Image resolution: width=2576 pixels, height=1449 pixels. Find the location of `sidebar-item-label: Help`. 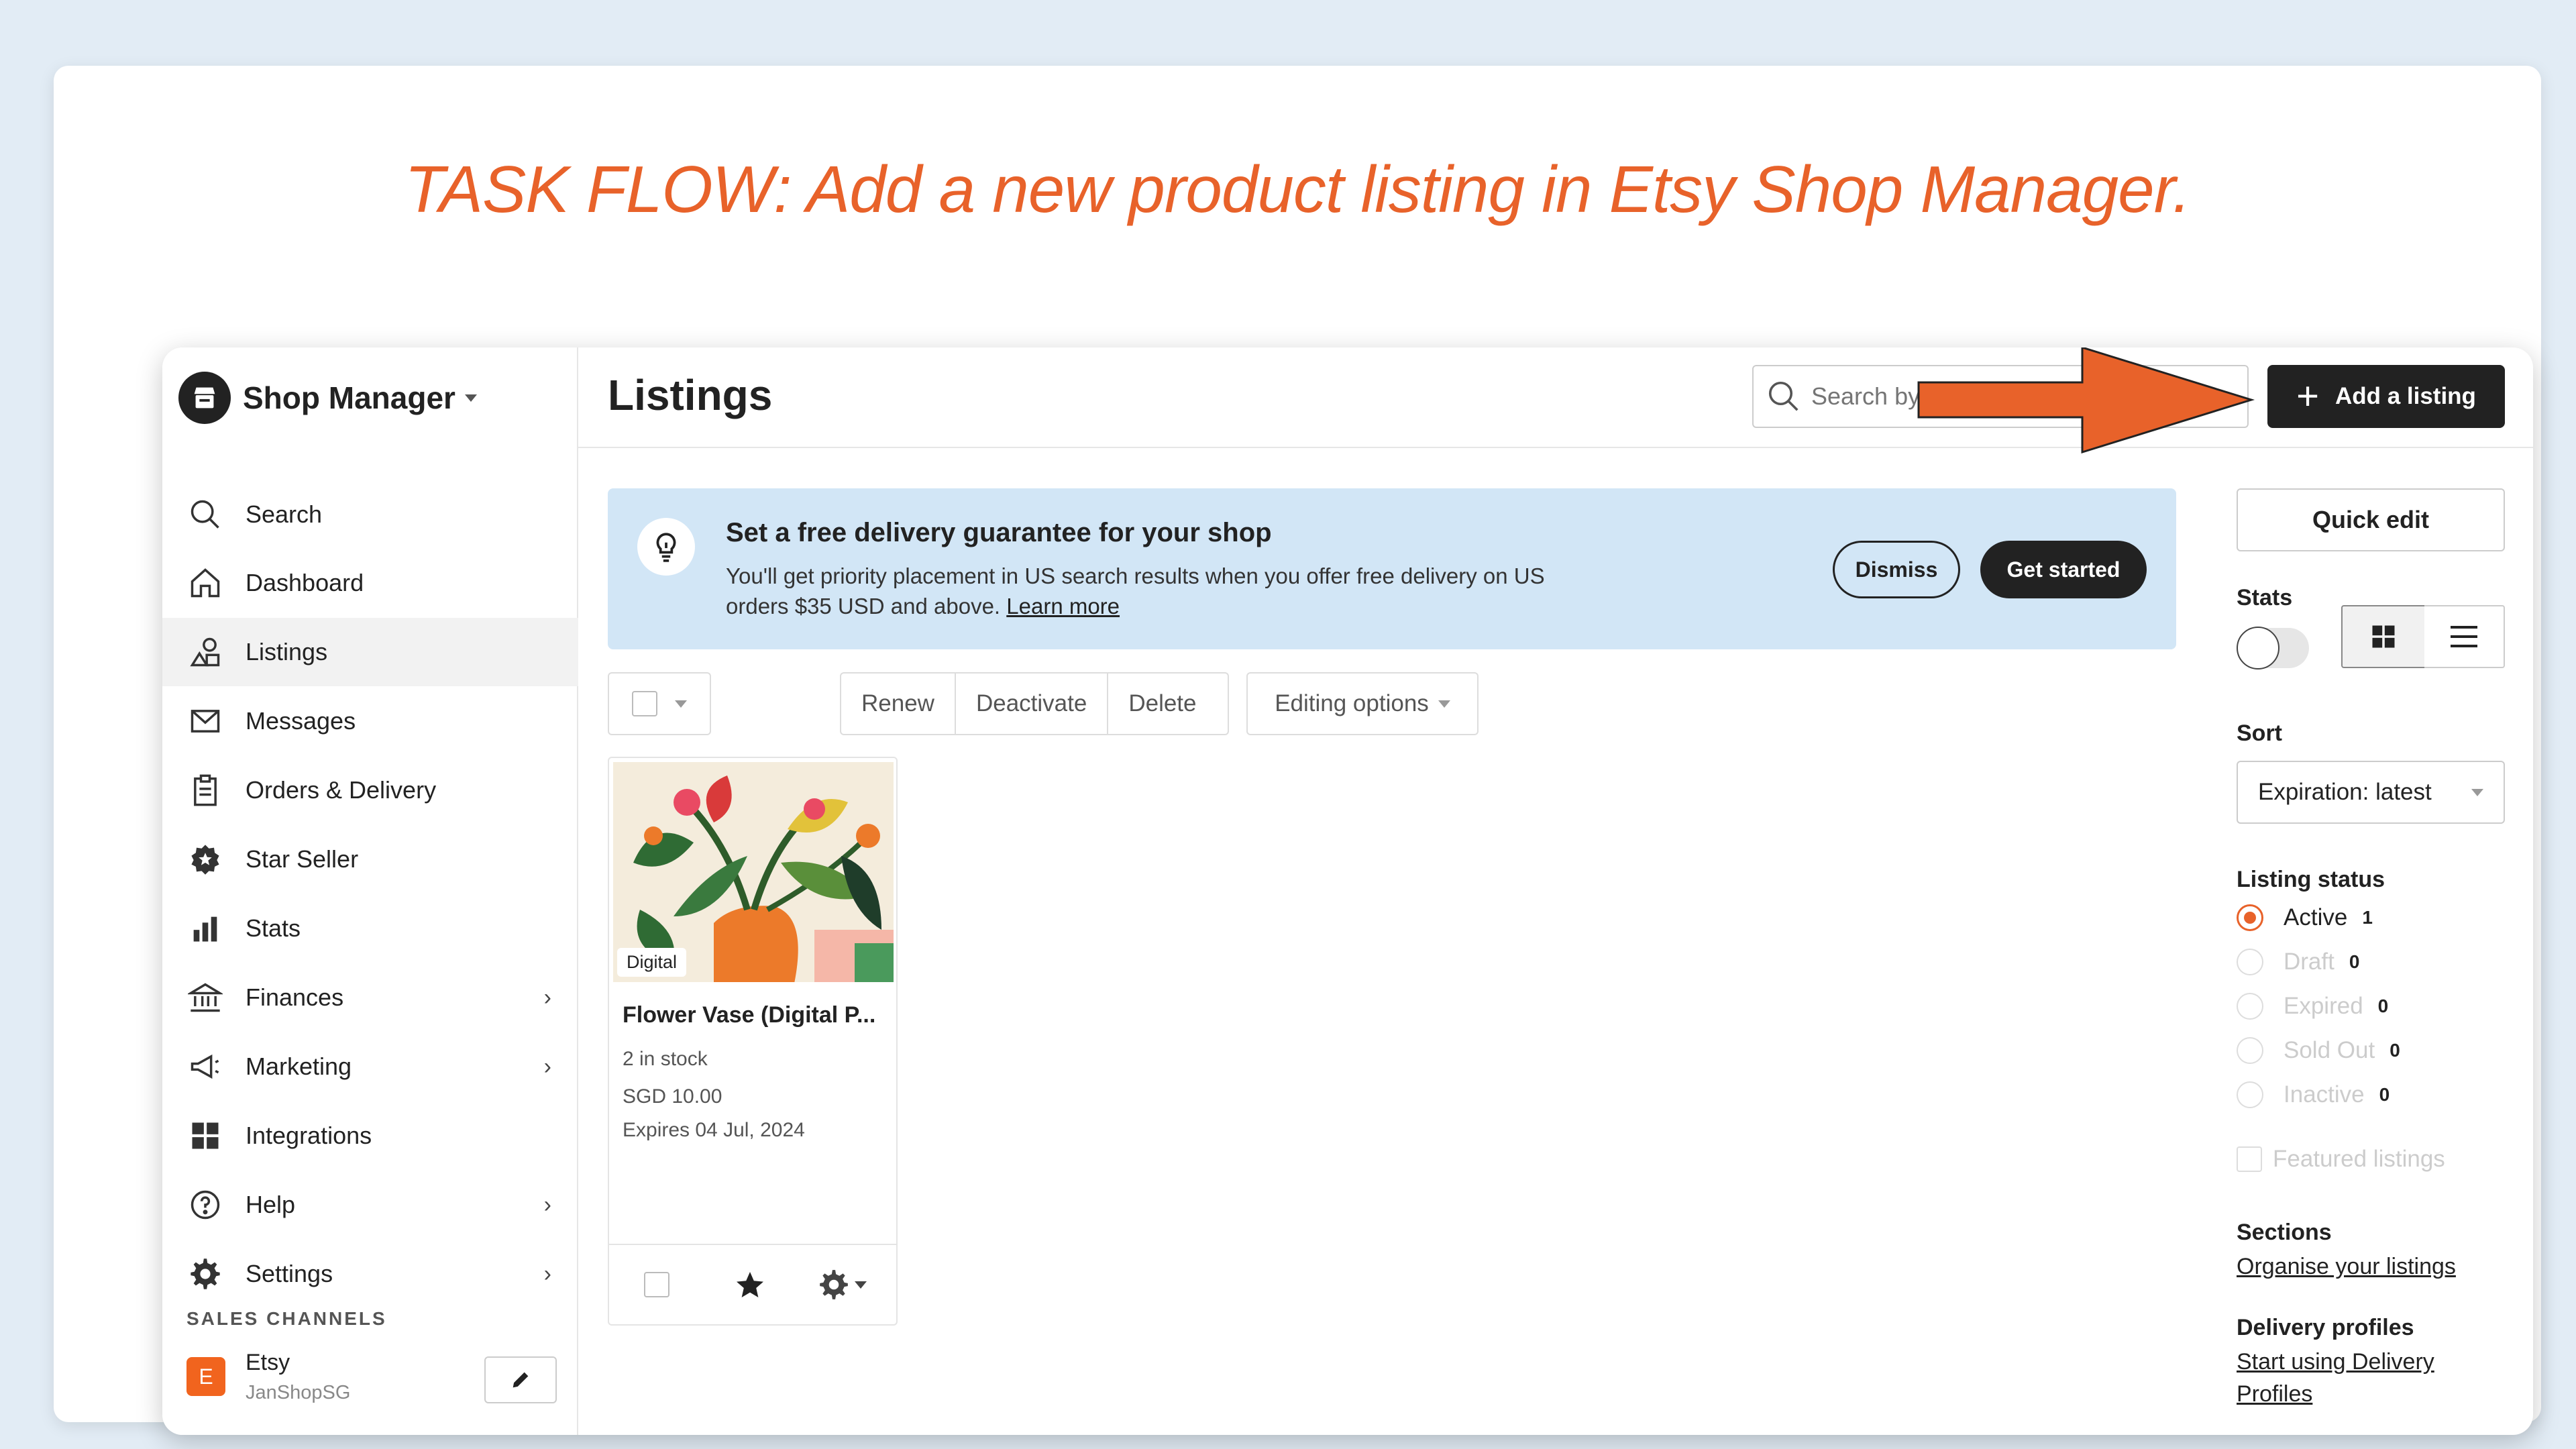

sidebar-item-label: Help is located at coordinates (271, 1204).